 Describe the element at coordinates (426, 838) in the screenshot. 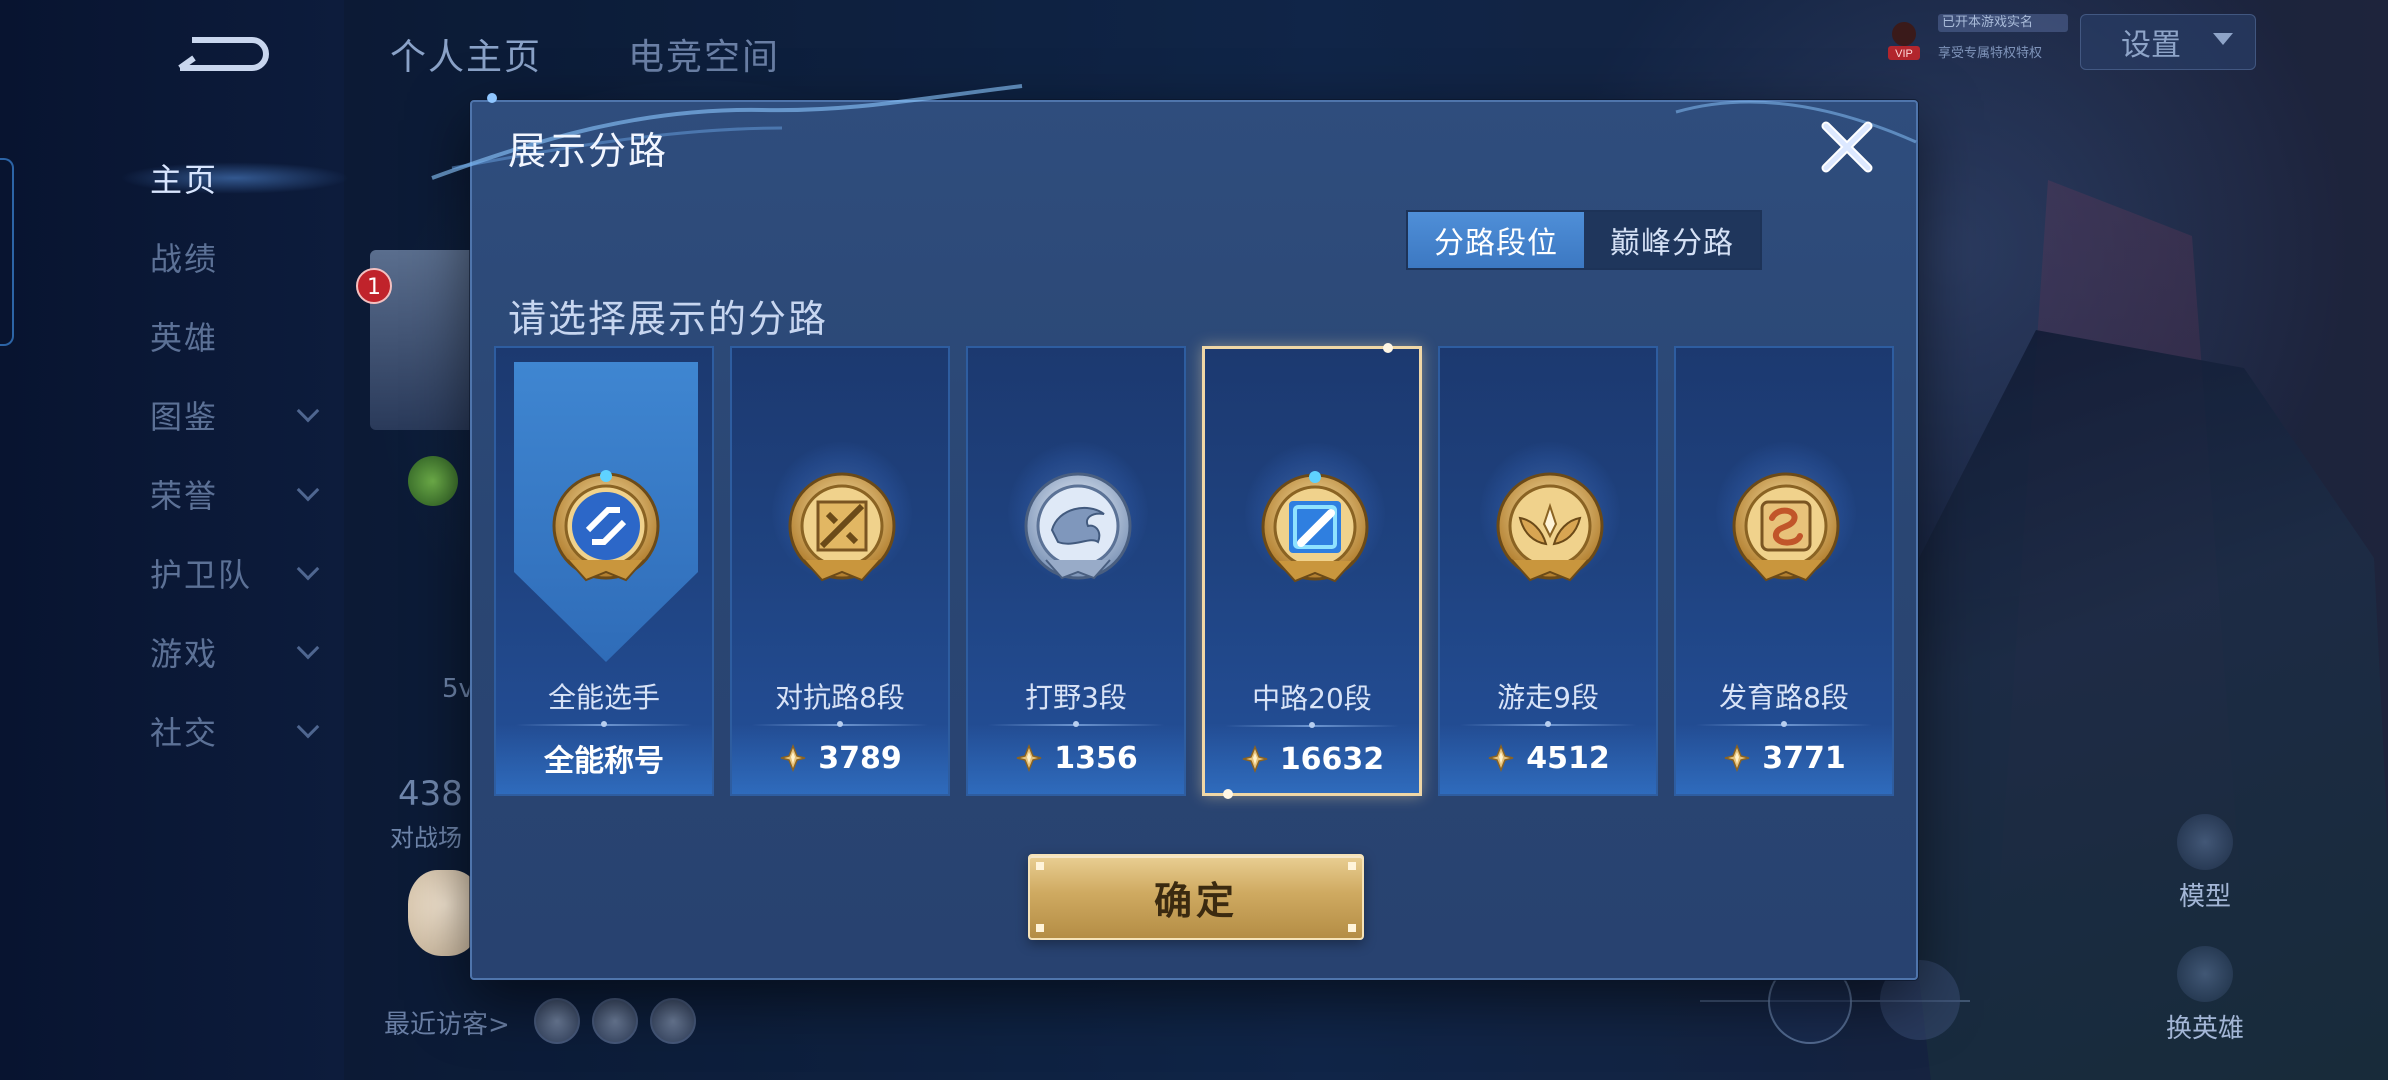

I see `battle-count-label: 对战场` at that location.